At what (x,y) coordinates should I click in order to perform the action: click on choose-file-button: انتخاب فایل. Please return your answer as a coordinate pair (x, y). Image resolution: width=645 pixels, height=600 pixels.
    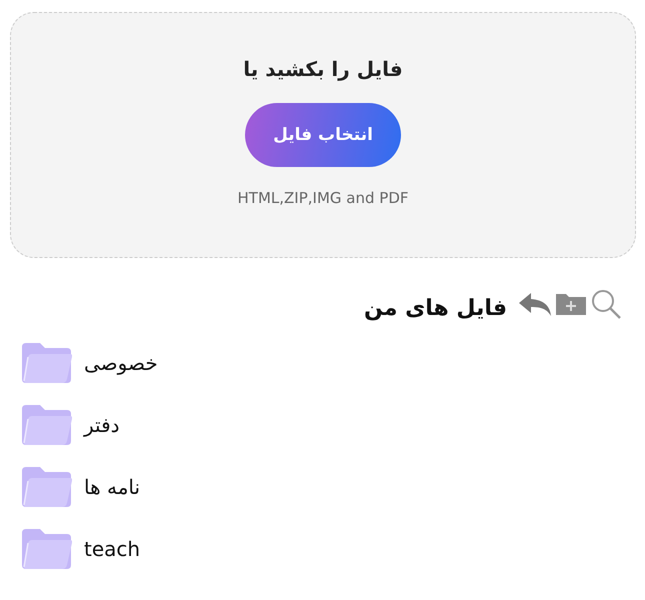
    Looking at the image, I should click on (323, 135).